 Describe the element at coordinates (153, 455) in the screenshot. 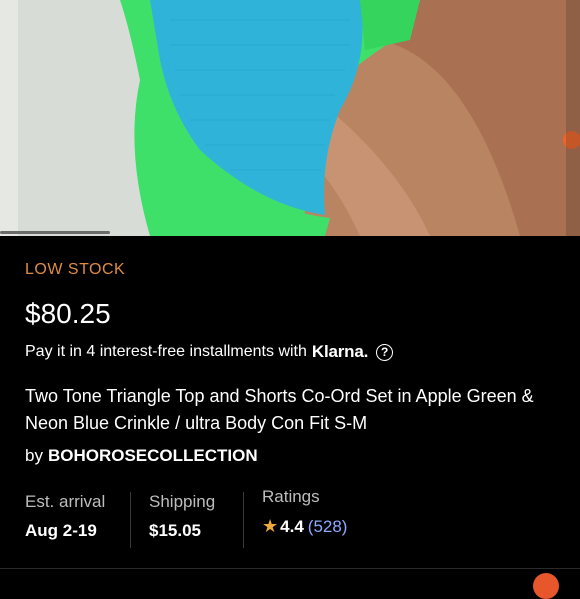

I see `seller-name: BOHOROSECOLLECTION` at that location.